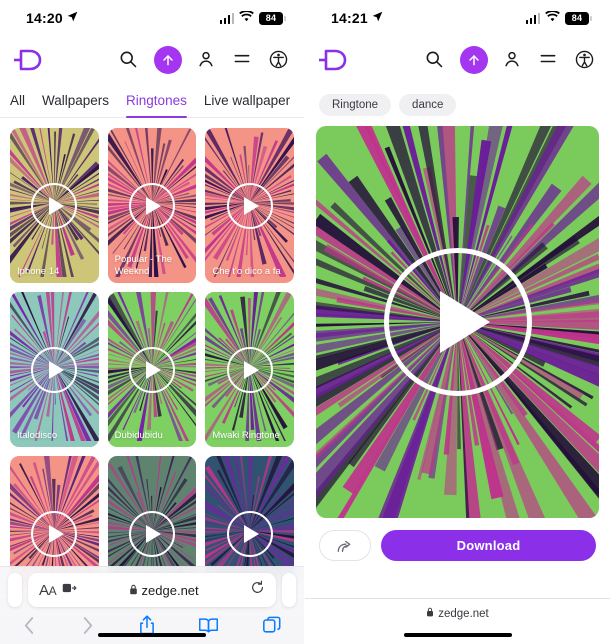 The image size is (610, 644). I want to click on app-header-left, so click(152, 60).